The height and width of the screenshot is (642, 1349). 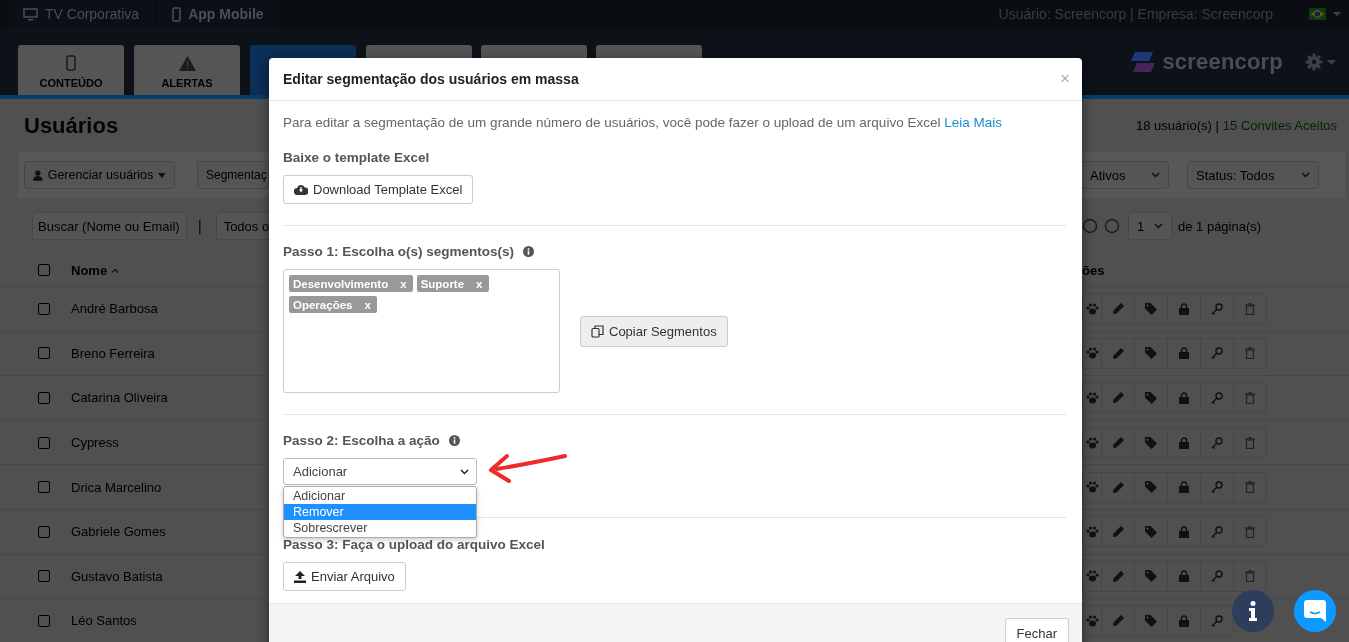 I want to click on tag-label: Suporte, so click(x=442, y=283).